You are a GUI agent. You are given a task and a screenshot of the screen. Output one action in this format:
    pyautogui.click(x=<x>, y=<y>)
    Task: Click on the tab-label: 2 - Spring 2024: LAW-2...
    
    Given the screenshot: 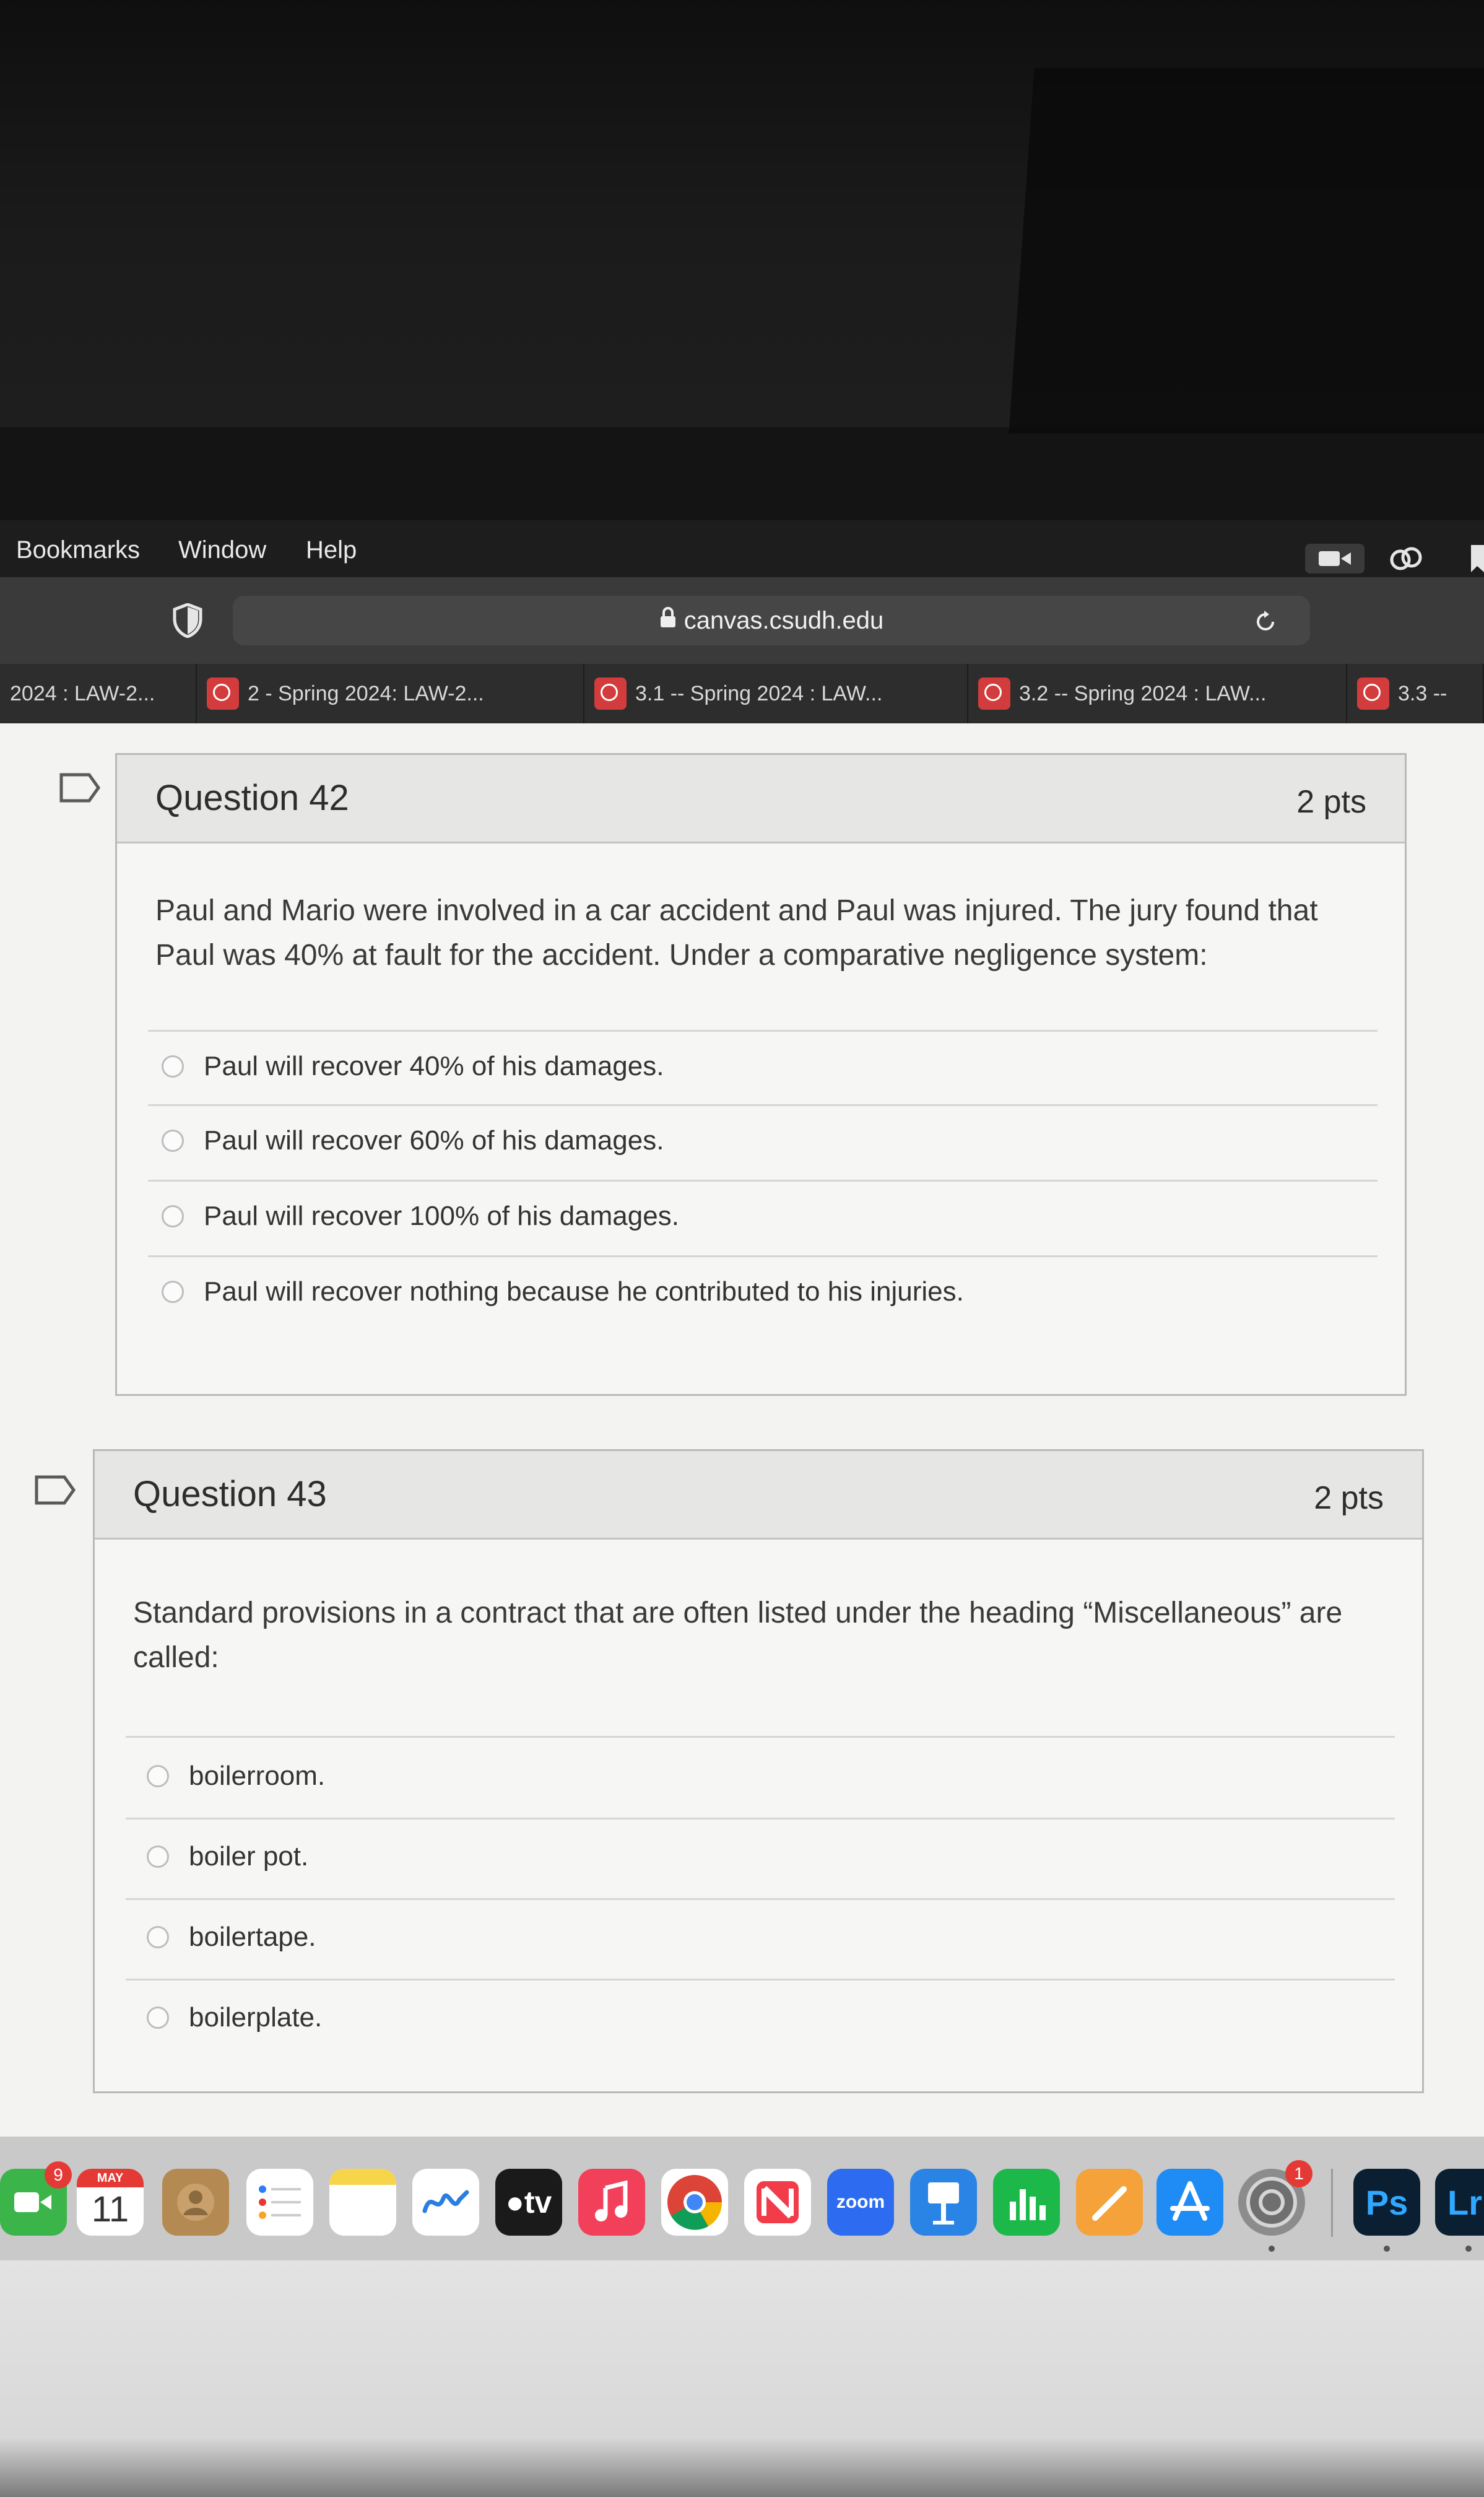 What is the action you would take?
    pyautogui.click(x=366, y=693)
    